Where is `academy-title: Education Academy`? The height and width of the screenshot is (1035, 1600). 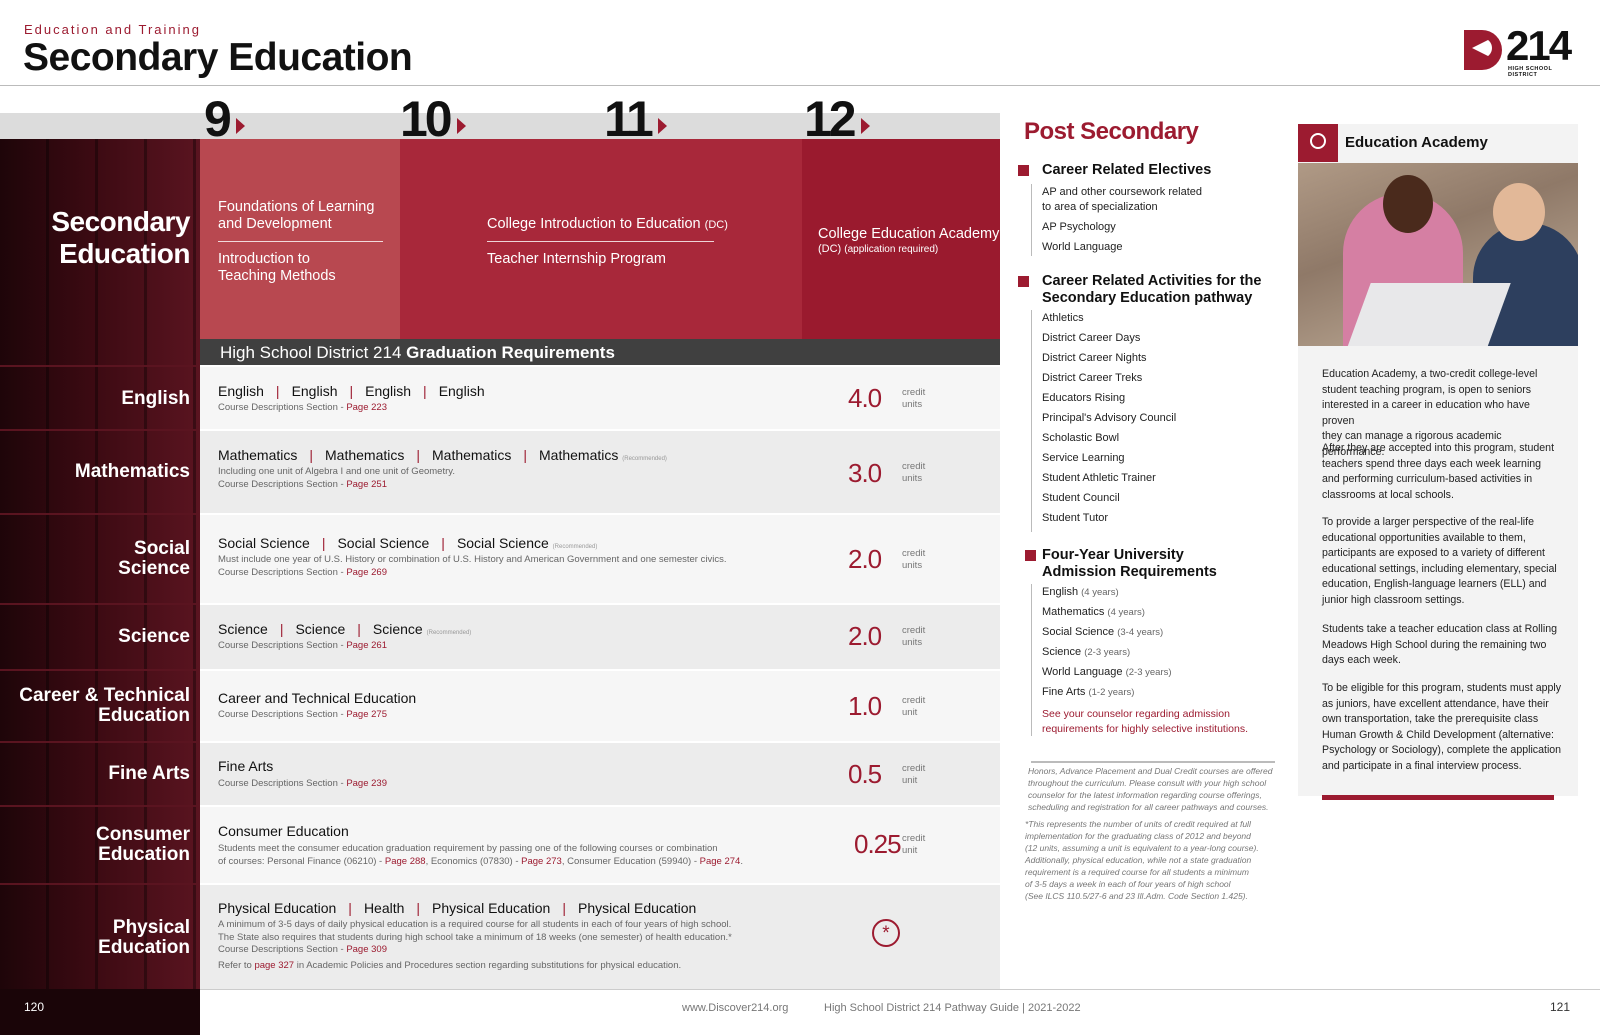 academy-title: Education Academy is located at coordinates (1416, 142).